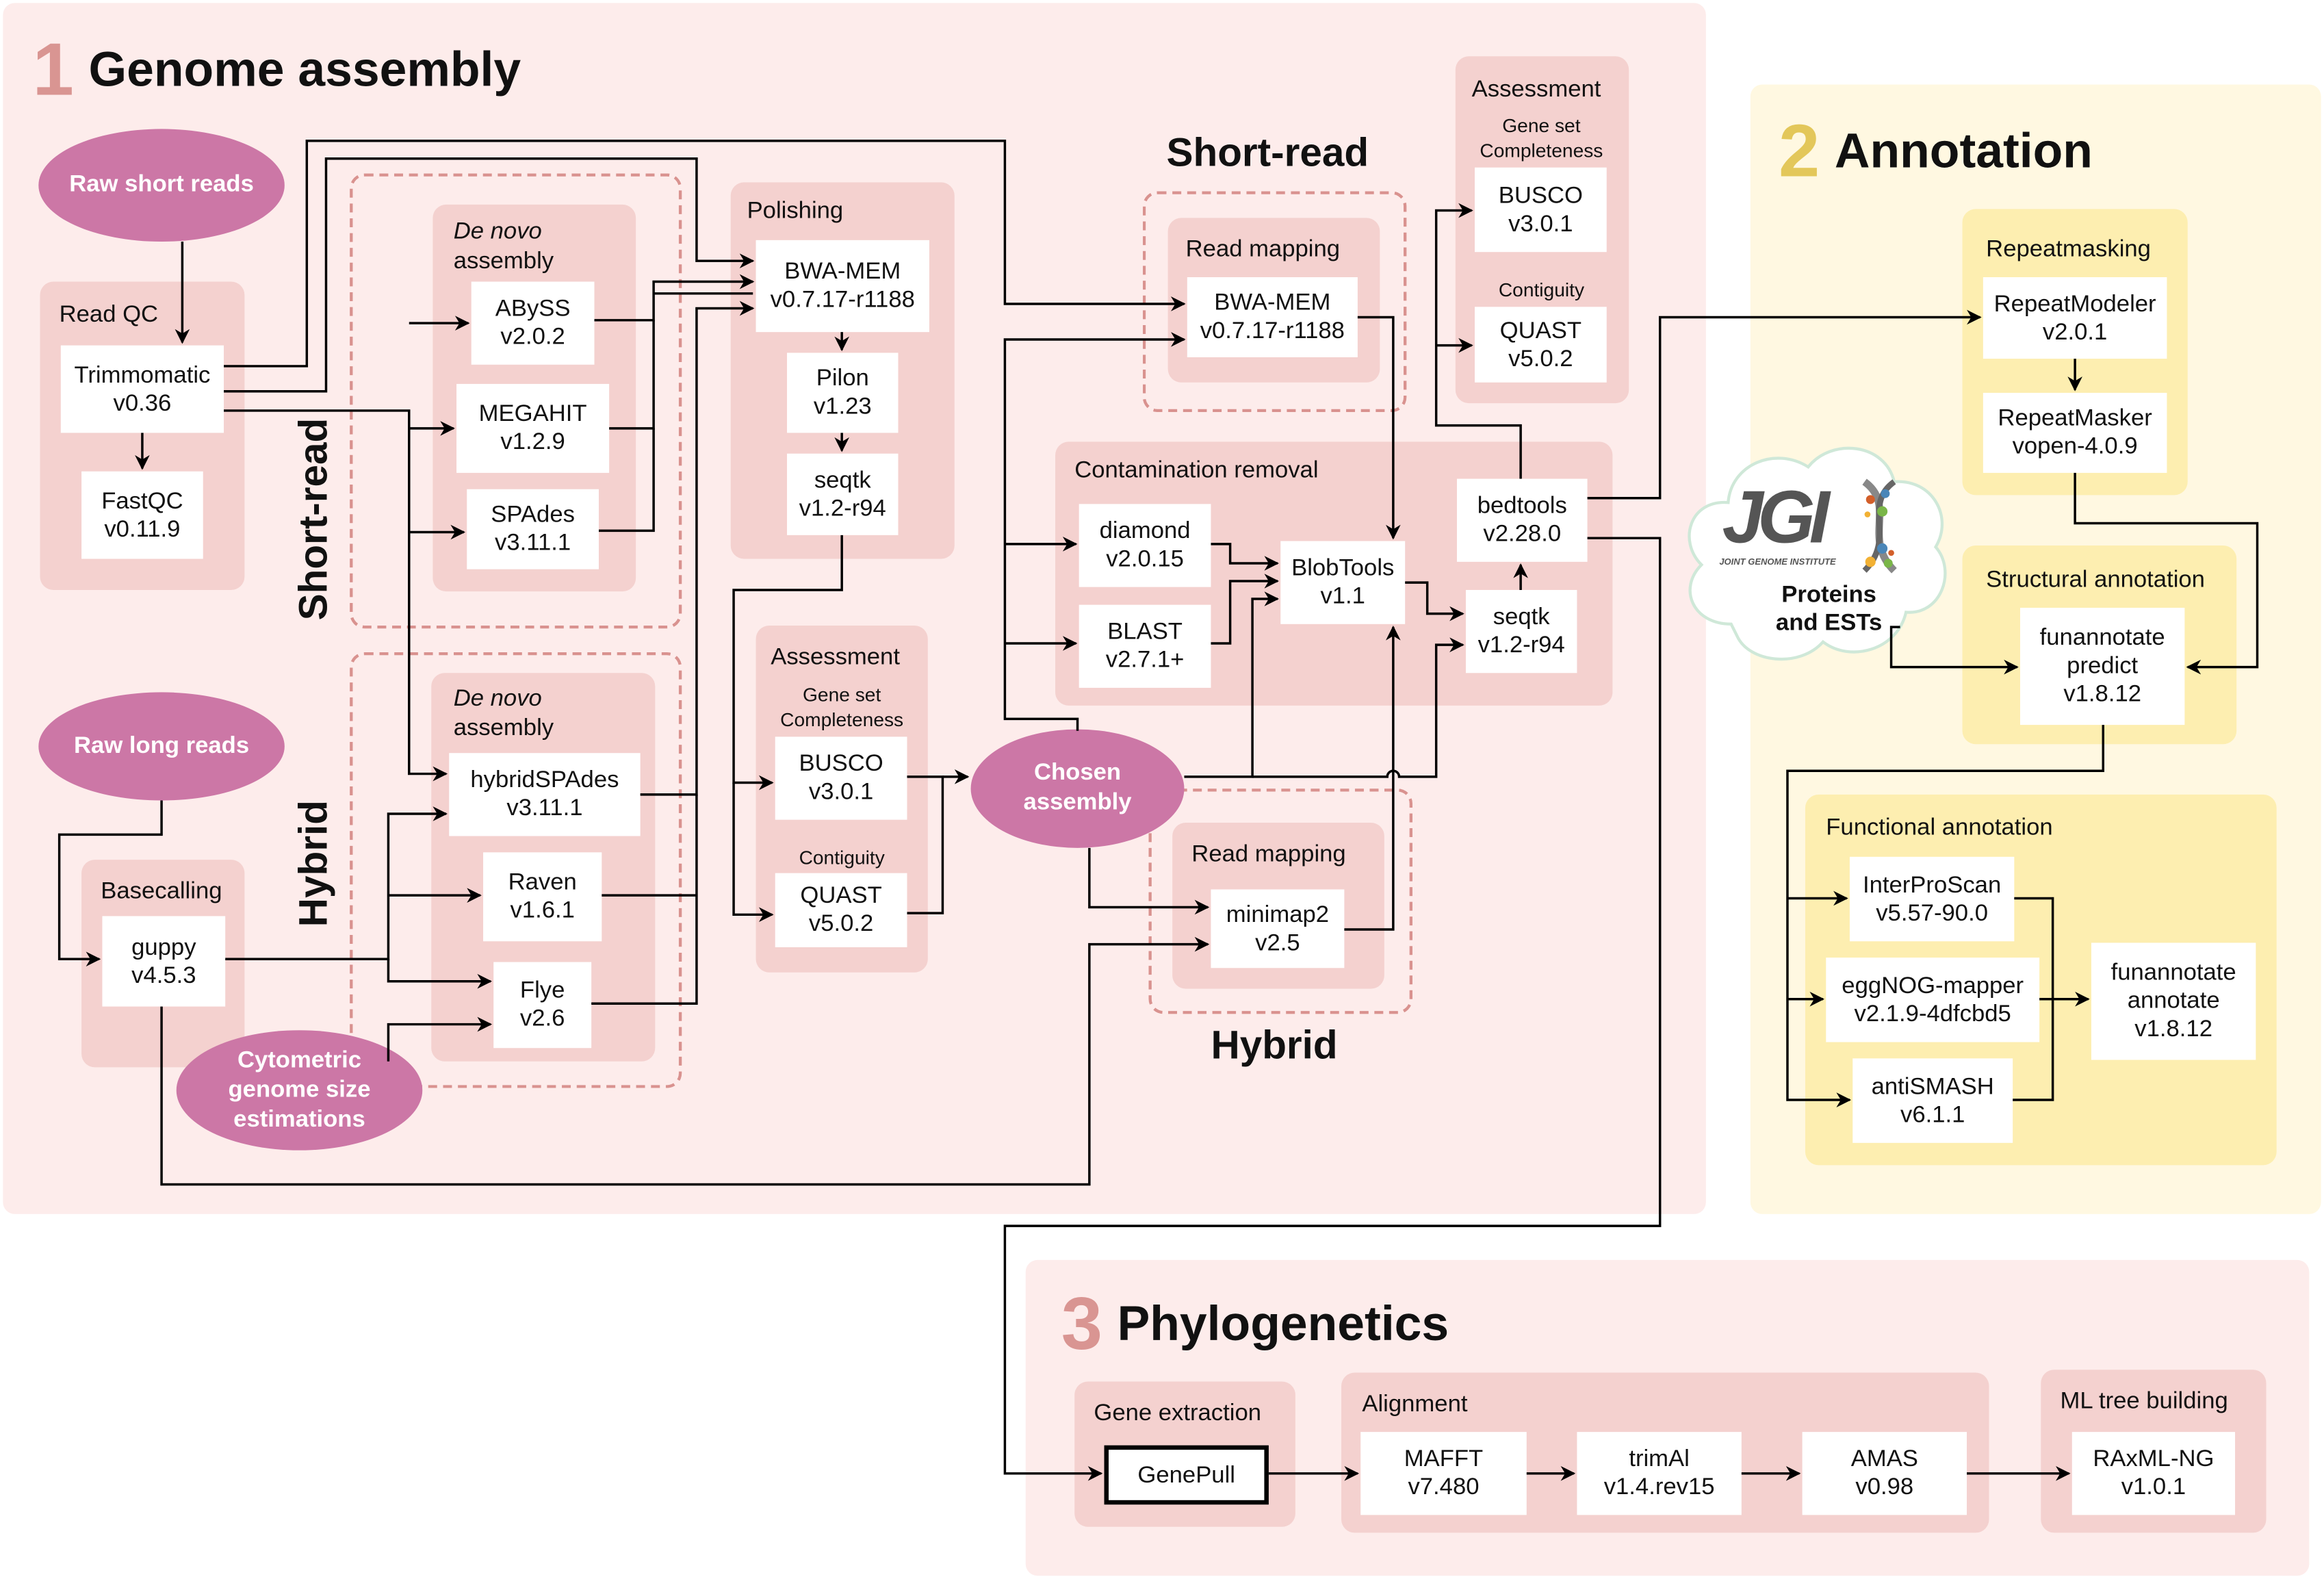 Image resolution: width=2324 pixels, height=1579 pixels. What do you see at coordinates (1343, 582) in the screenshot?
I see `tool-blobtools: BlobTools v1.1` at bounding box center [1343, 582].